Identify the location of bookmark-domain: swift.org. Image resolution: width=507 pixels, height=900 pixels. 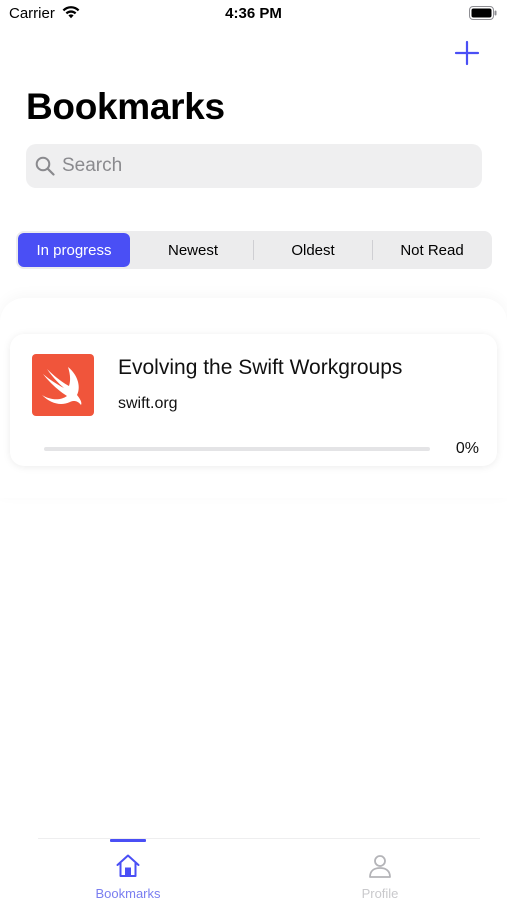
(148, 403).